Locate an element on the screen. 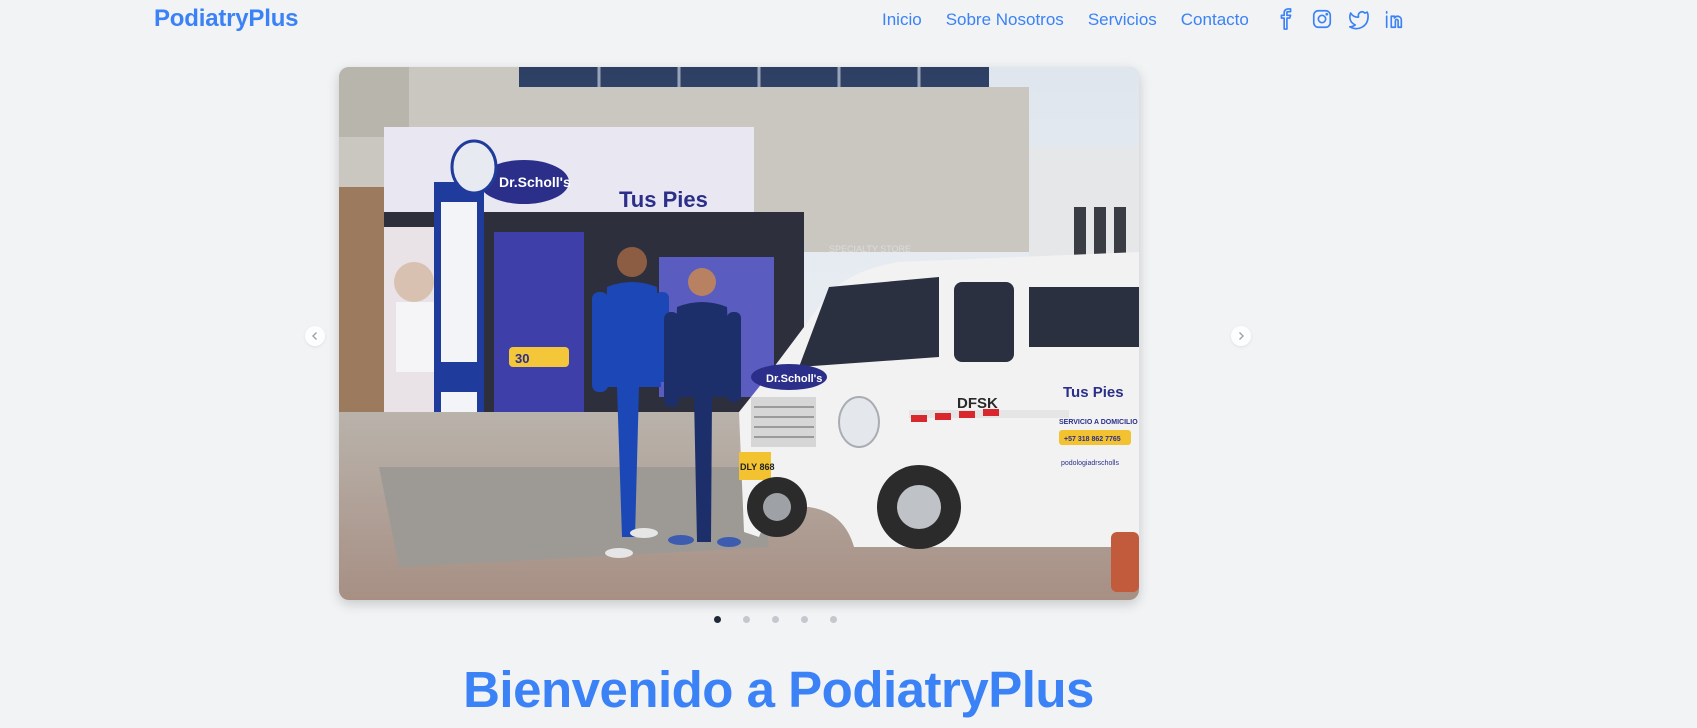 The image size is (1697, 728). carousel-prev-button is located at coordinates (315, 336).